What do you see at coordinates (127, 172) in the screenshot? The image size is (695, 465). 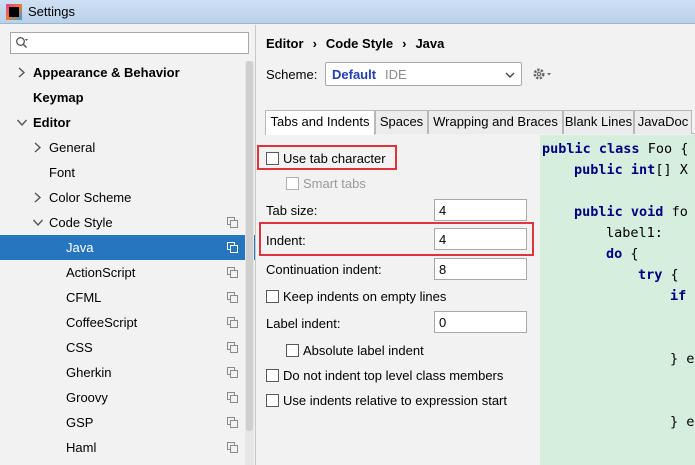 I see `sidebar-item-font: Font` at bounding box center [127, 172].